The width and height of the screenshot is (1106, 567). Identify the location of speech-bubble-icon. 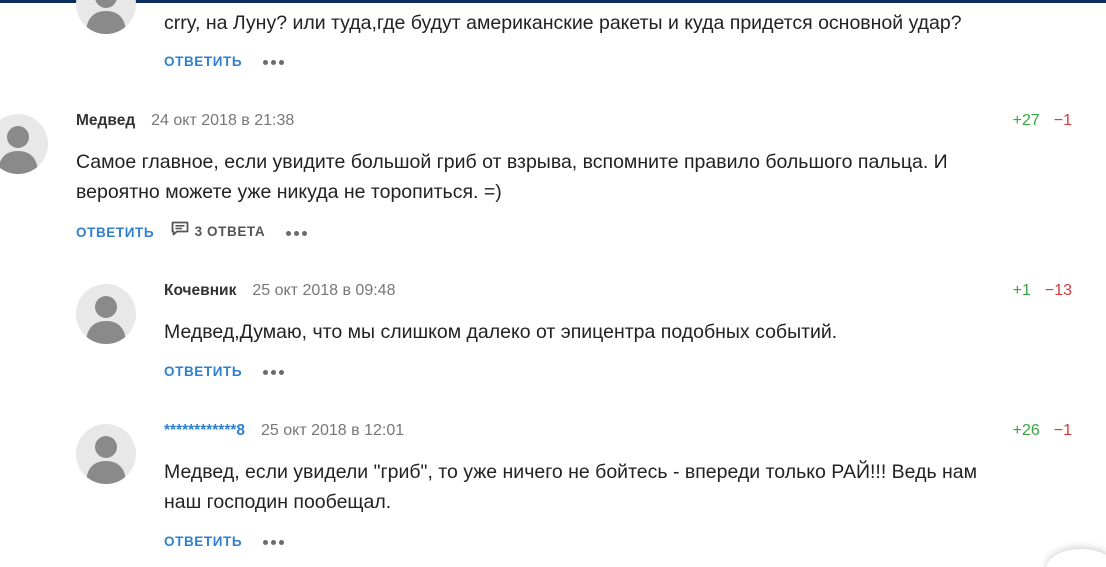
(180, 231).